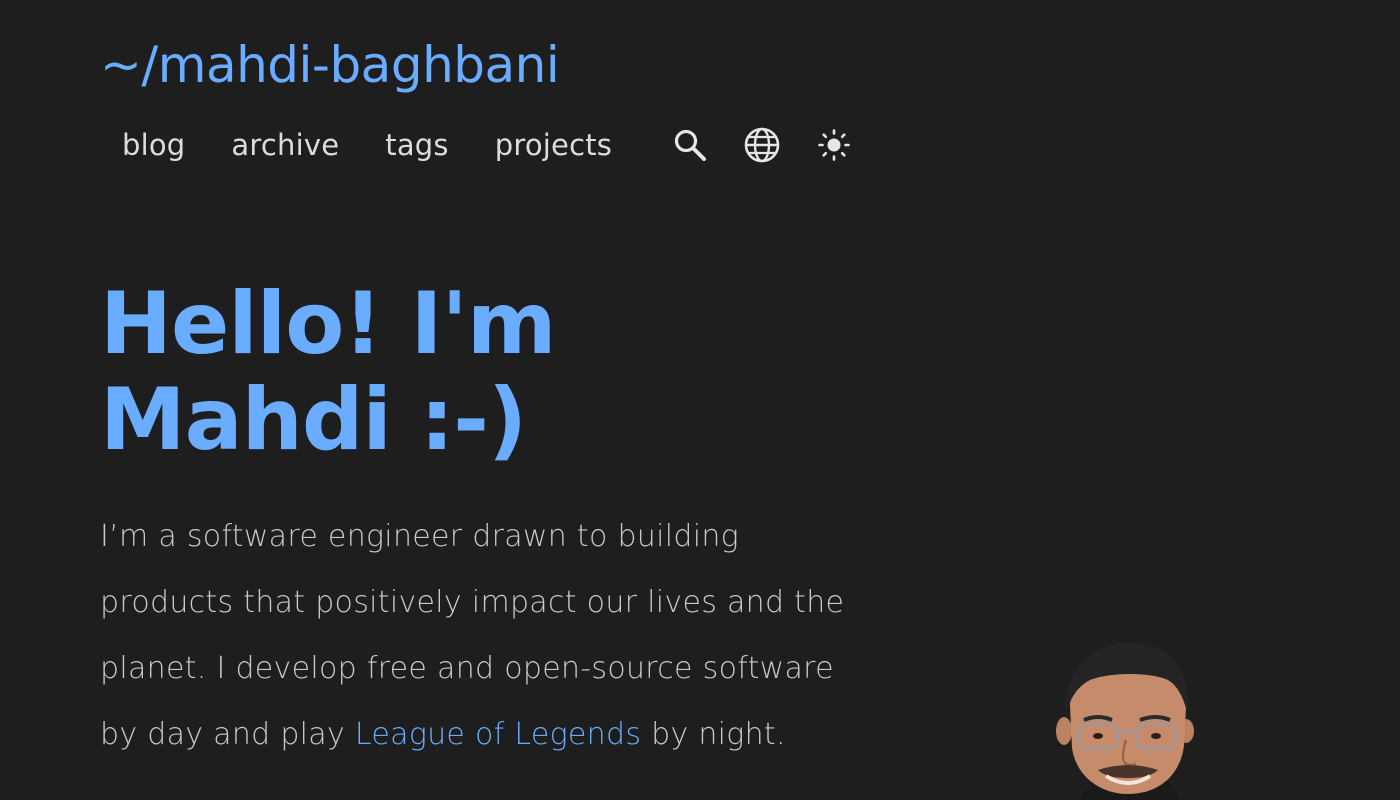 Image resolution: width=1400 pixels, height=800 pixels. What do you see at coordinates (493, 145) in the screenshot?
I see `main-nav: blog archive tags projects` at bounding box center [493, 145].